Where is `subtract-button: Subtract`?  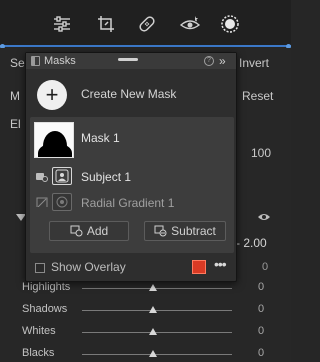 subtract-button: Subtract is located at coordinates (185, 231).